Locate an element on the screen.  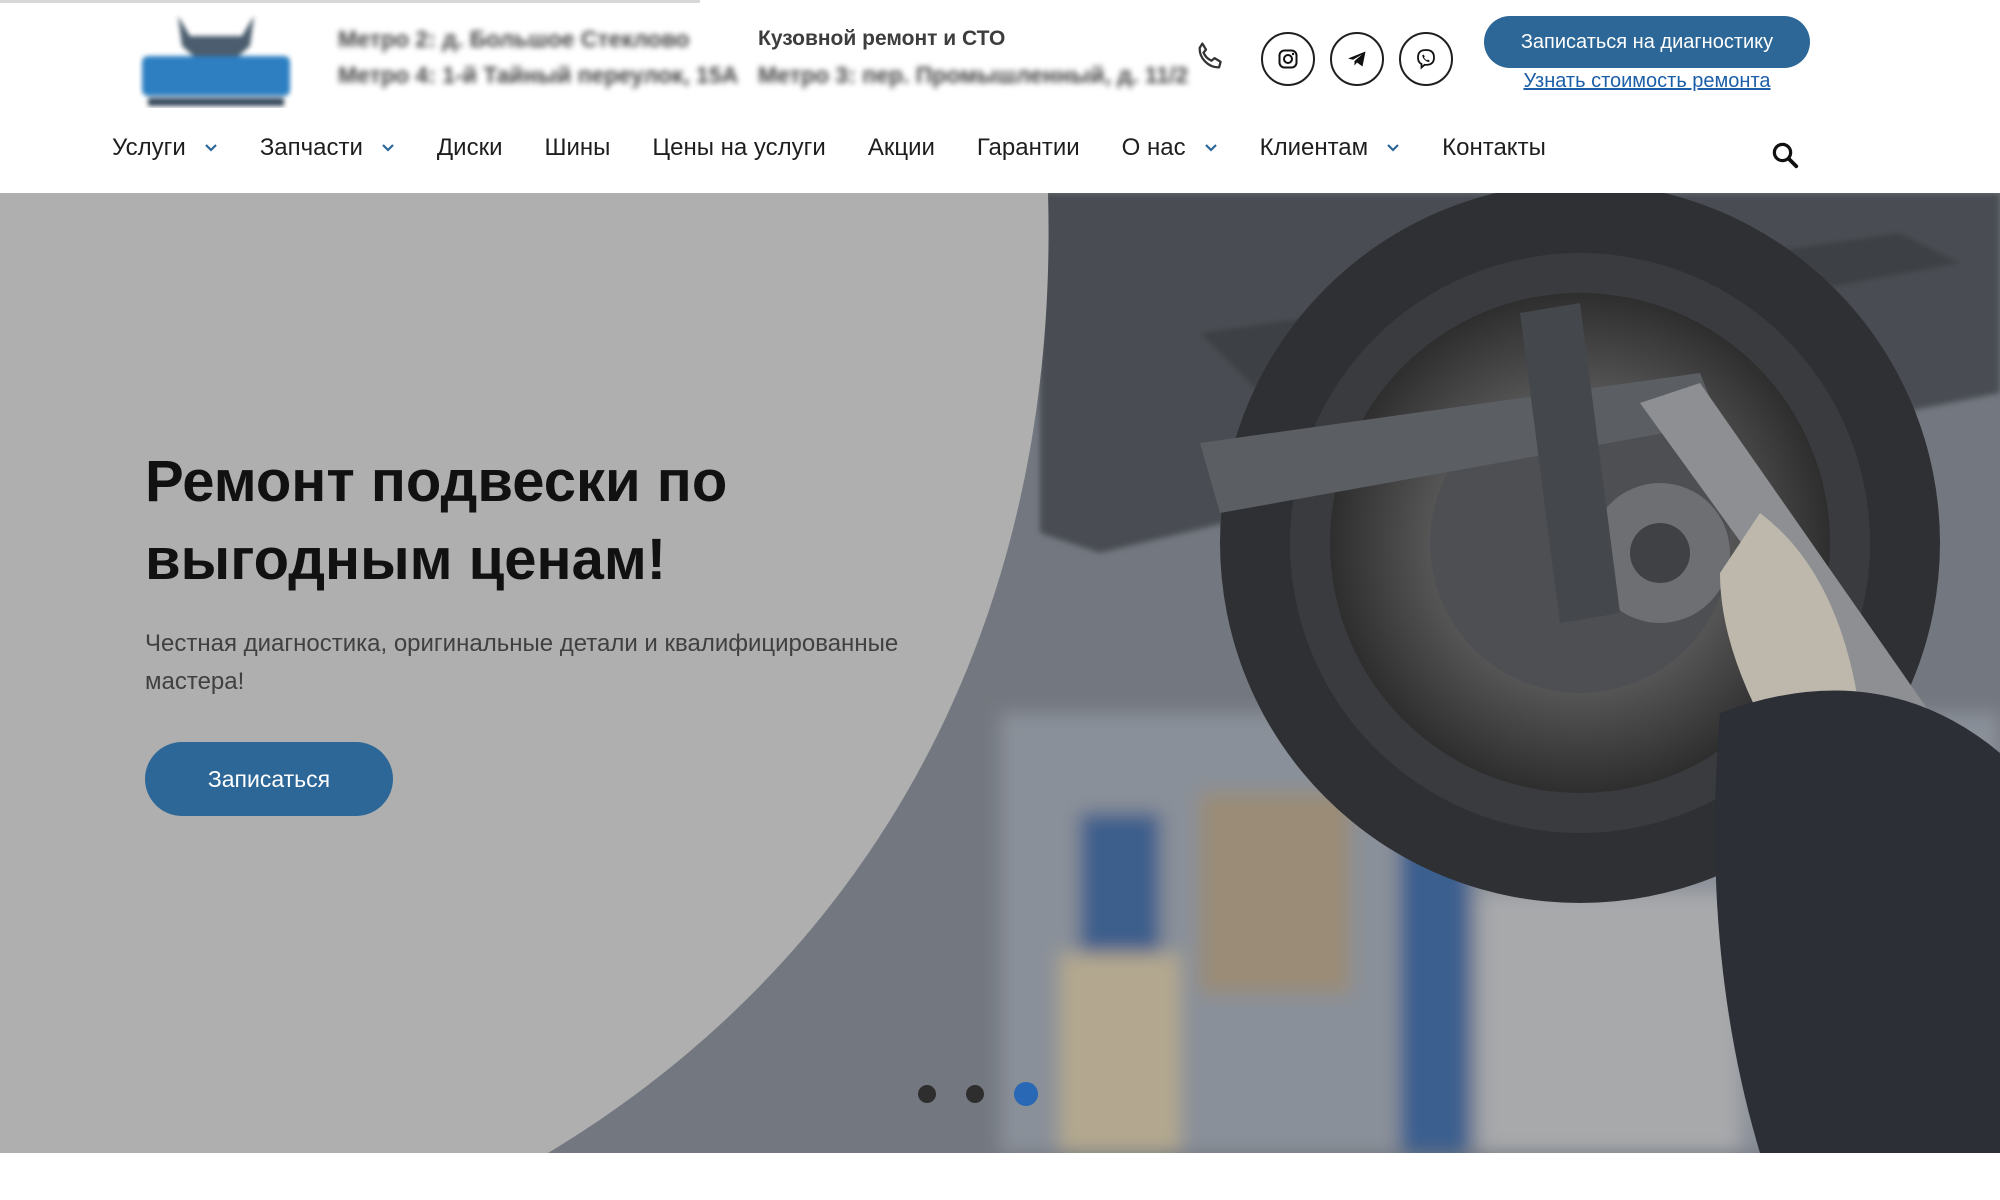
nav-item-prices: Цены на услуги is located at coordinates (738, 148).